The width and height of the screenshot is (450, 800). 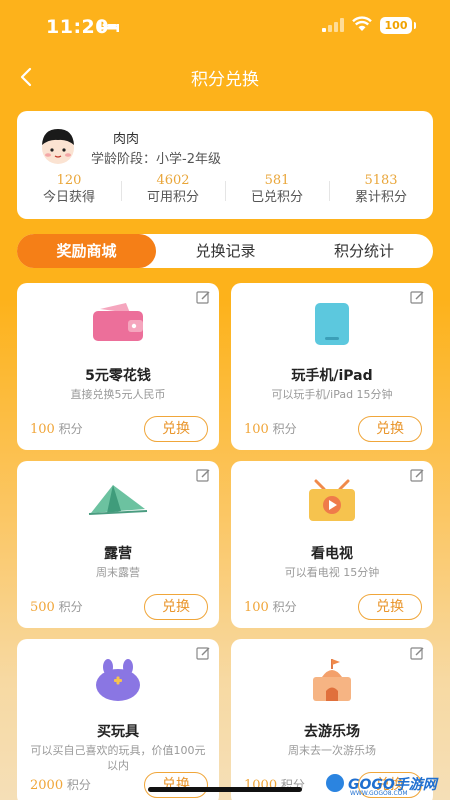 I want to click on nav-bar: 积分兑换, so click(x=225, y=77).